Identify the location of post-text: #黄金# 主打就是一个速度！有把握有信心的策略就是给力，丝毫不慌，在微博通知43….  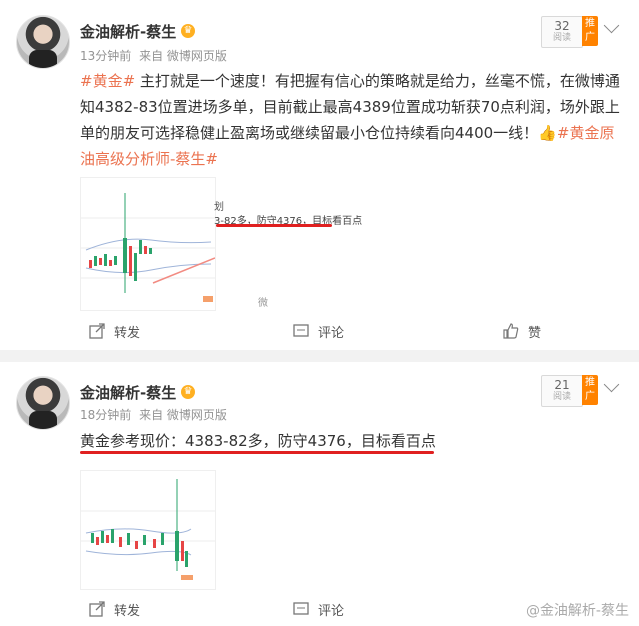
(350, 120).